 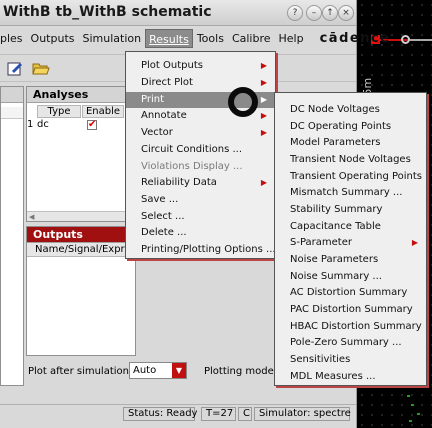 What do you see at coordinates (59, 111) in the screenshot?
I see `column-type: Type` at bounding box center [59, 111].